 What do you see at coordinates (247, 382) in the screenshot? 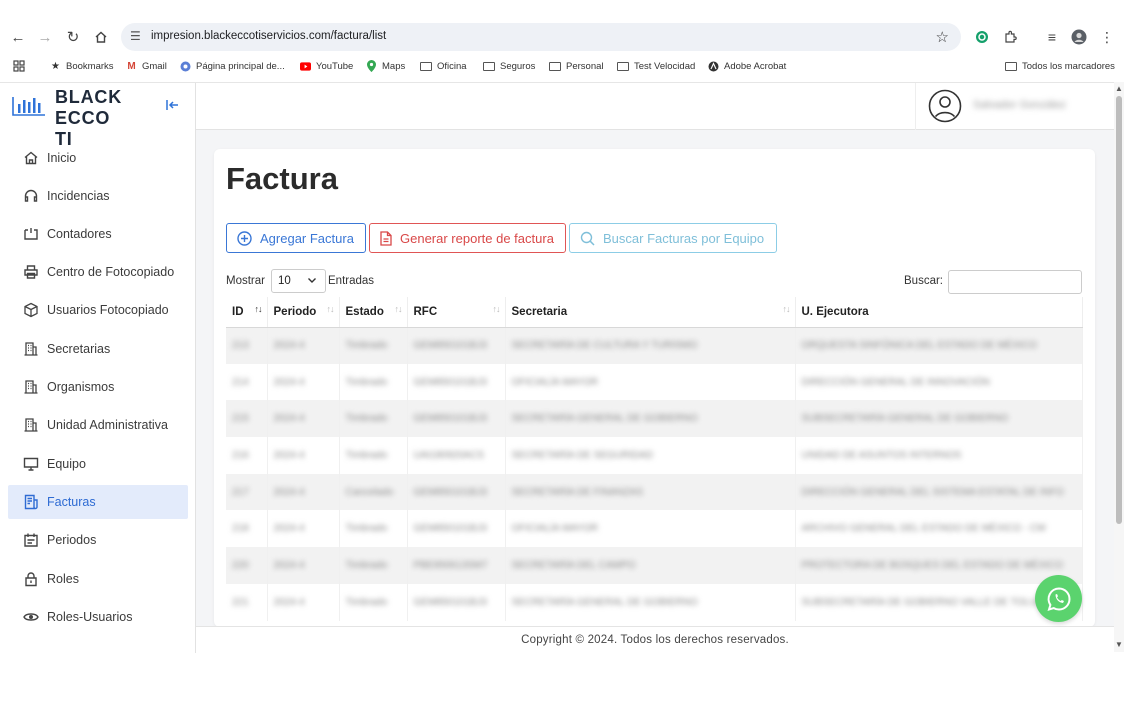
I see `table-cell: 214` at bounding box center [247, 382].